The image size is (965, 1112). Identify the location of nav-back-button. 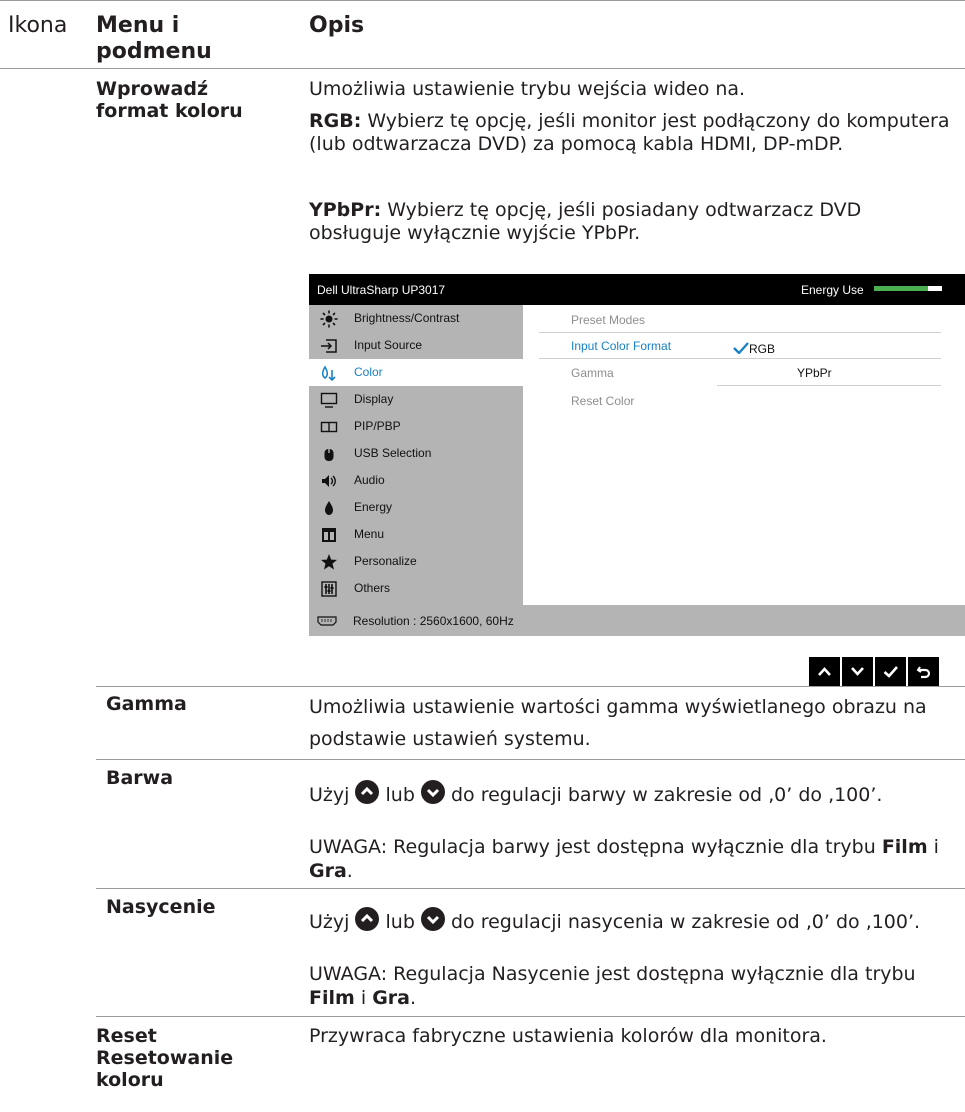
(923, 671).